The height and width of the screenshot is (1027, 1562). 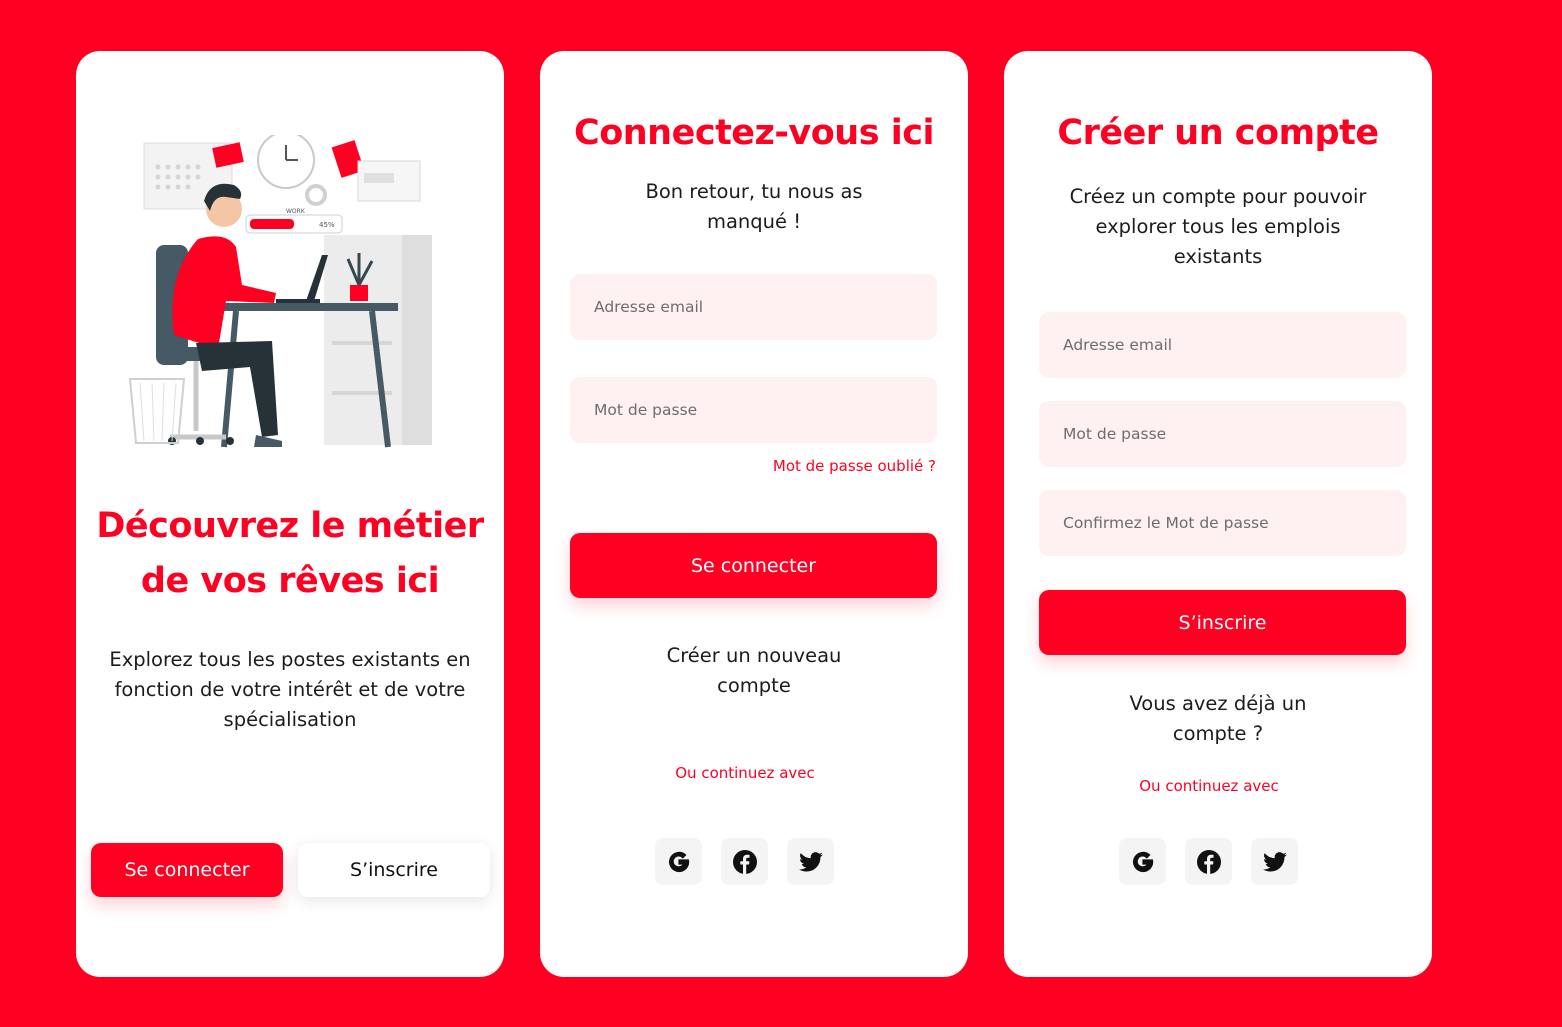 I want to click on login-submit-button: Se connecter, so click(x=753, y=565).